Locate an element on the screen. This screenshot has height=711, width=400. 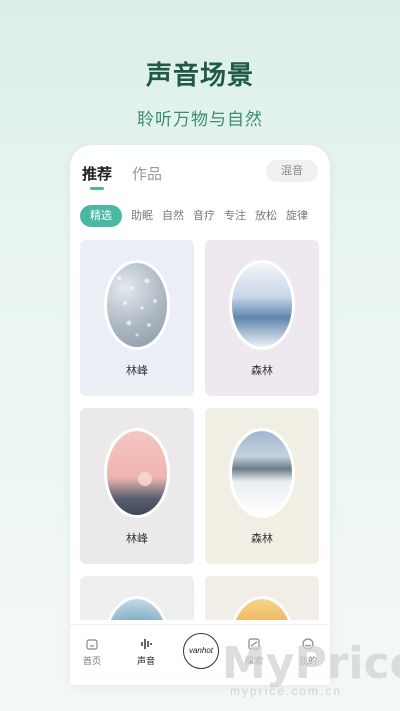
nav-sound: 声音 is located at coordinates (146, 652).